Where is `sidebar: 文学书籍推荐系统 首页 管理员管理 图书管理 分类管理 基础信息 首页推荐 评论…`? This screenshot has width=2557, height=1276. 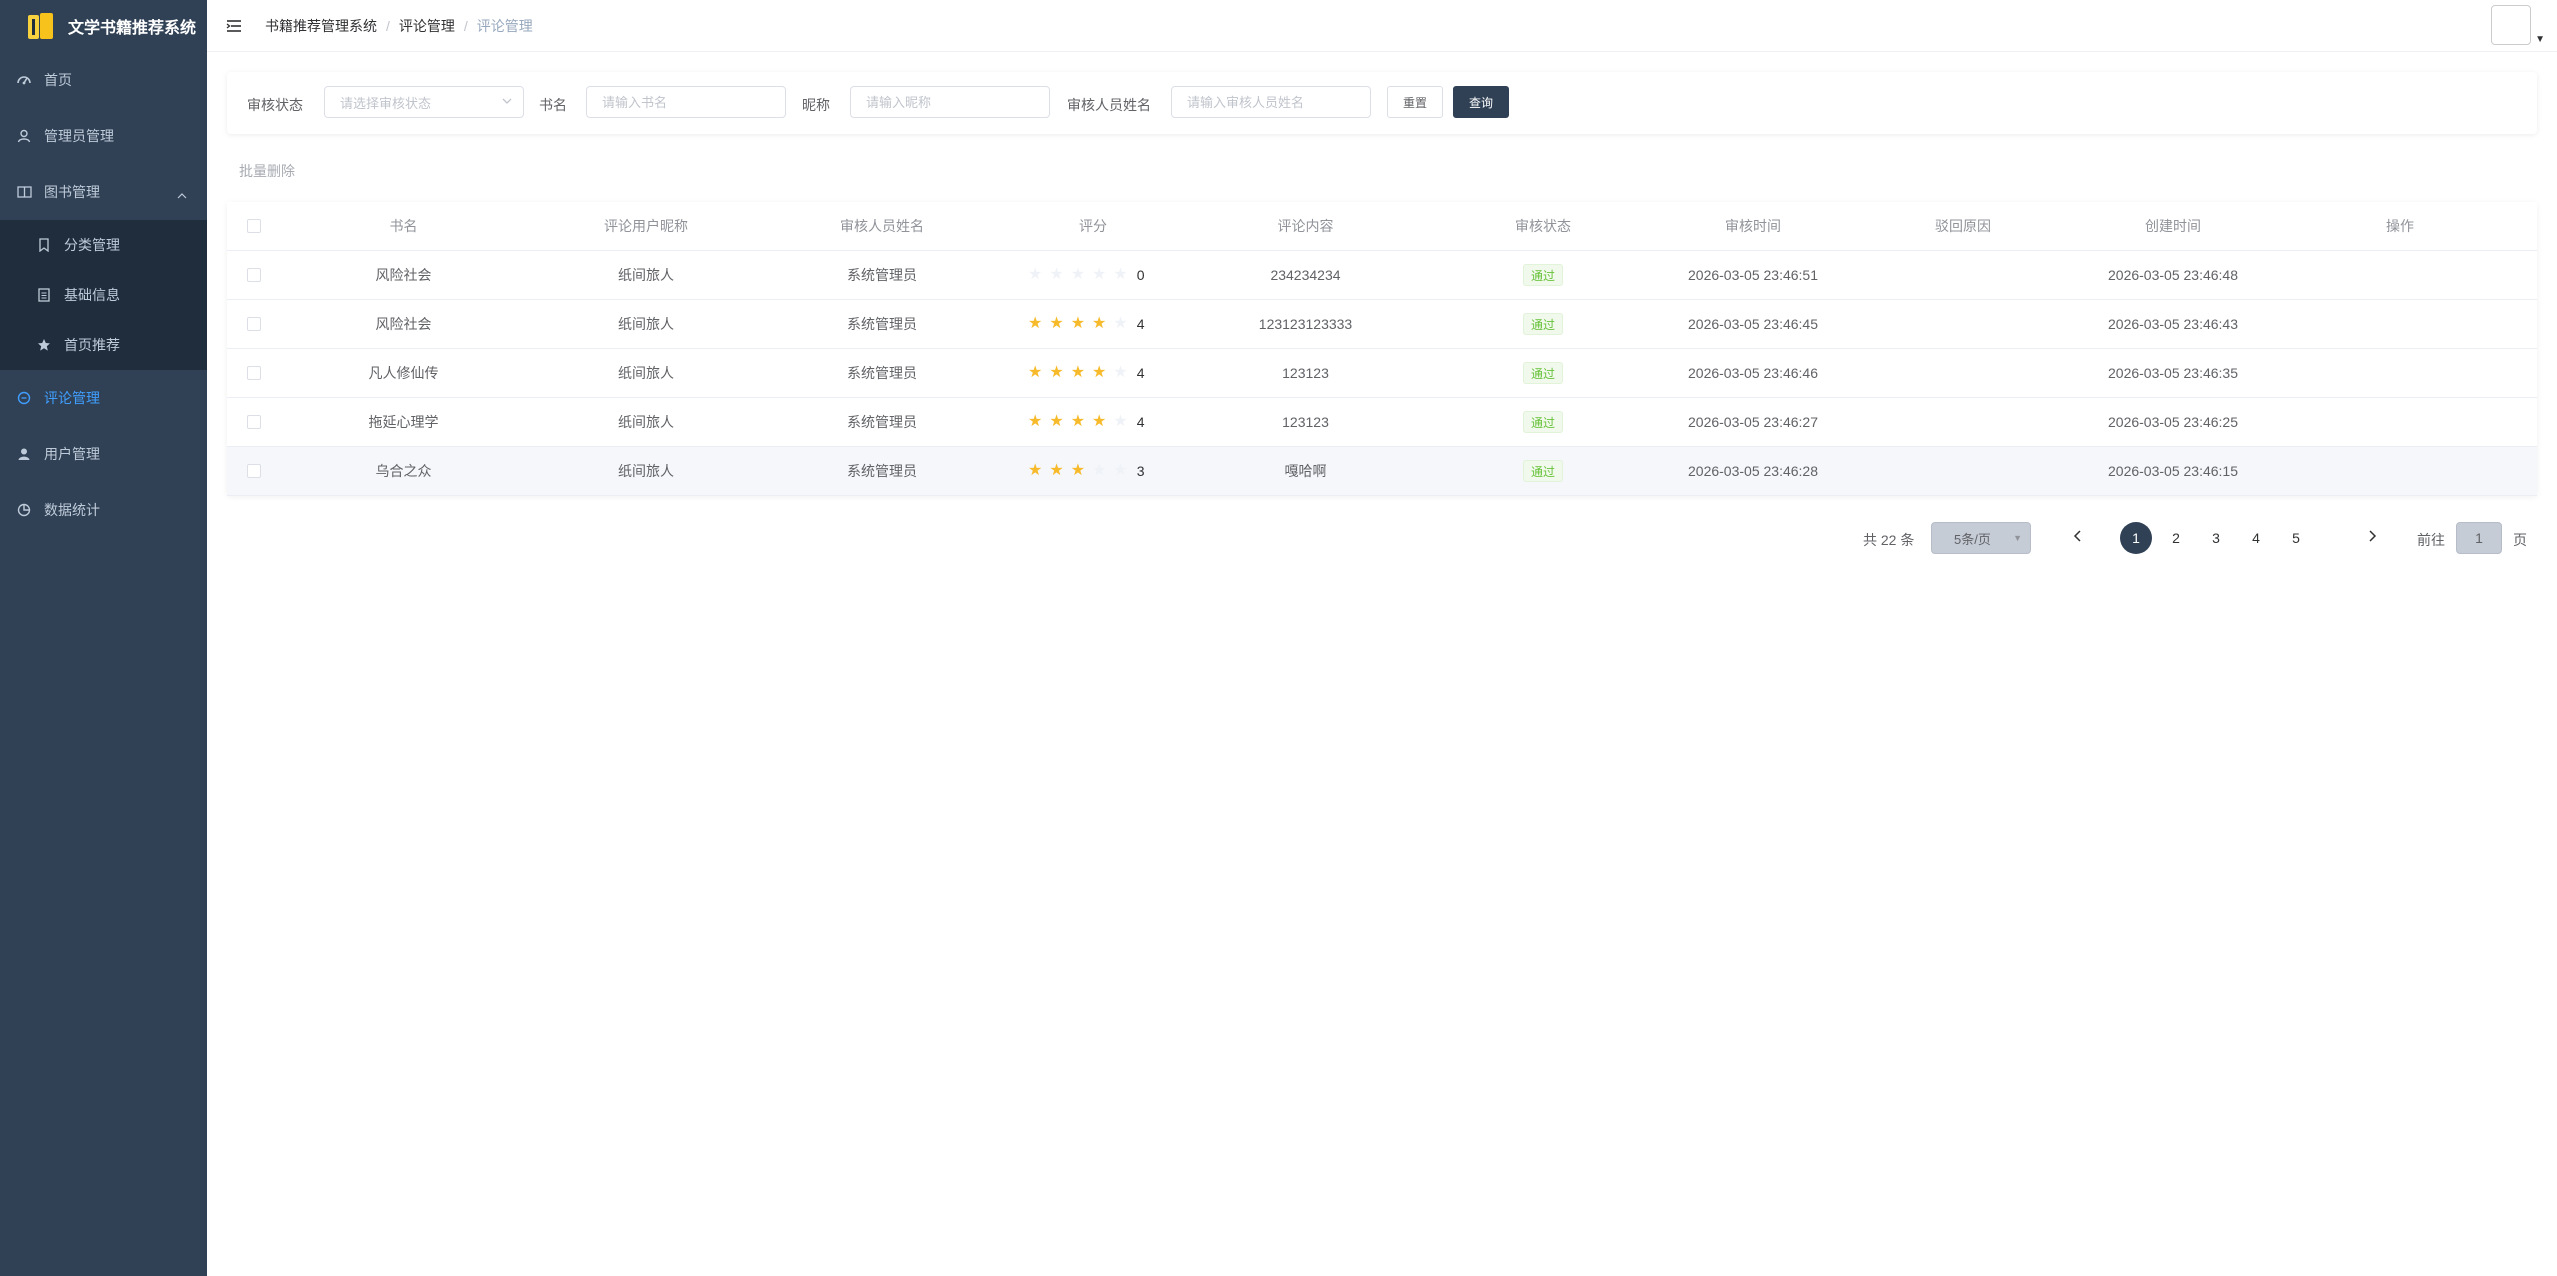 sidebar: 文学书籍推荐系统 首页 管理员管理 图书管理 分类管理 基础信息 首页推荐 评论… is located at coordinates (103, 638).